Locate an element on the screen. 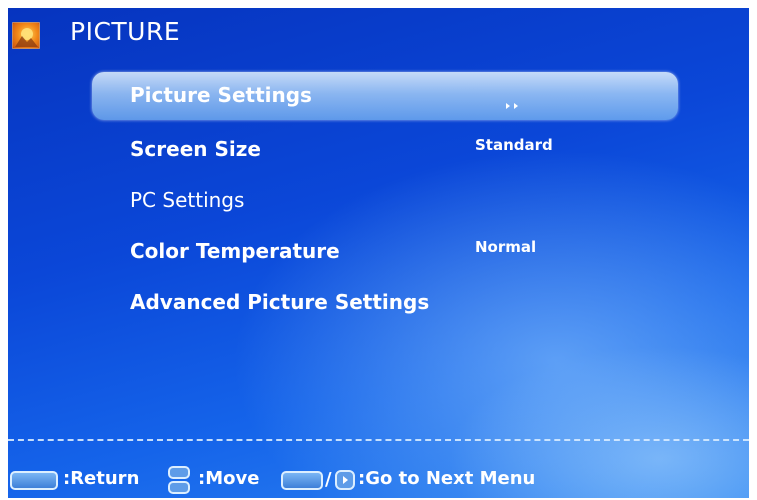 This screenshot has width=757, height=500. menu-item-label: Color Temperature is located at coordinates (235, 251).